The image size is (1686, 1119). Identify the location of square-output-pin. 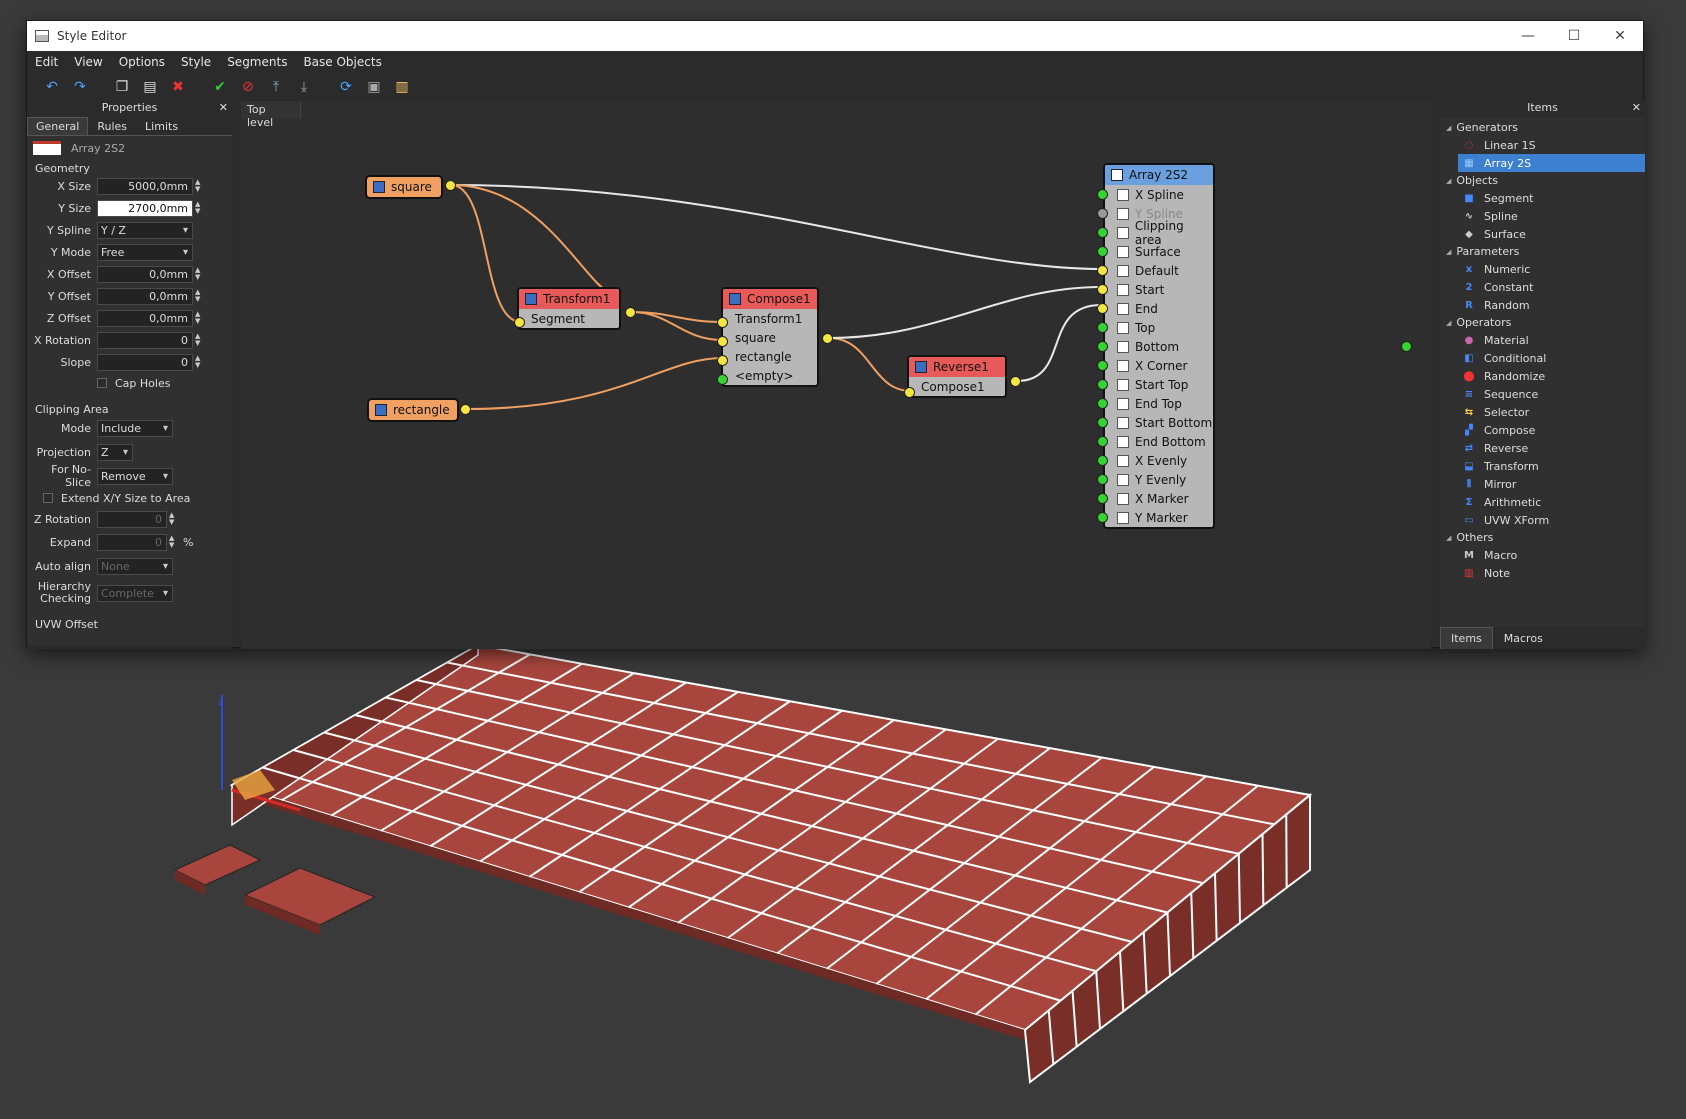
(450, 185).